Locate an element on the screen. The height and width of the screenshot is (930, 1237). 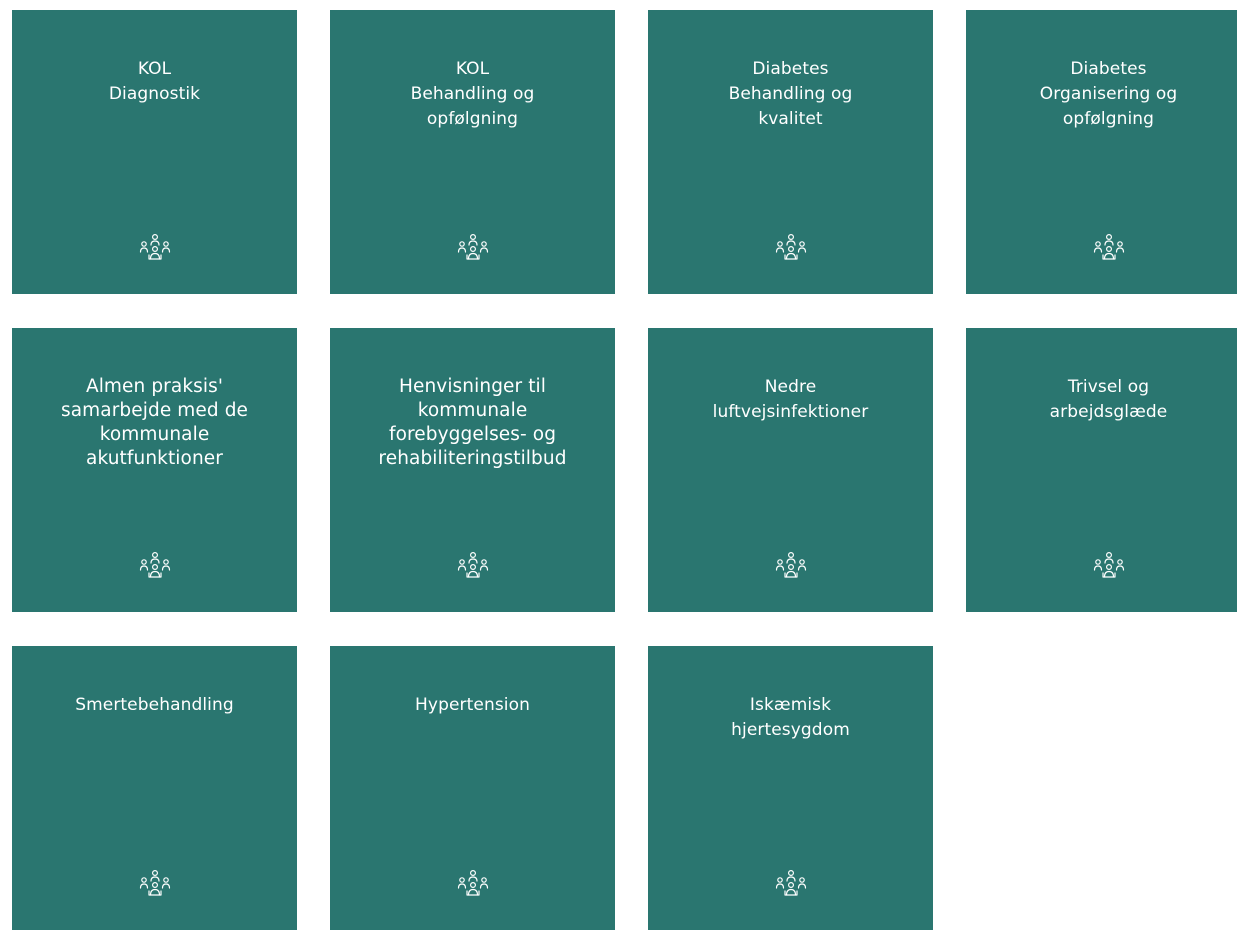
tile-label: Hypertension is located at coordinates (472, 705).